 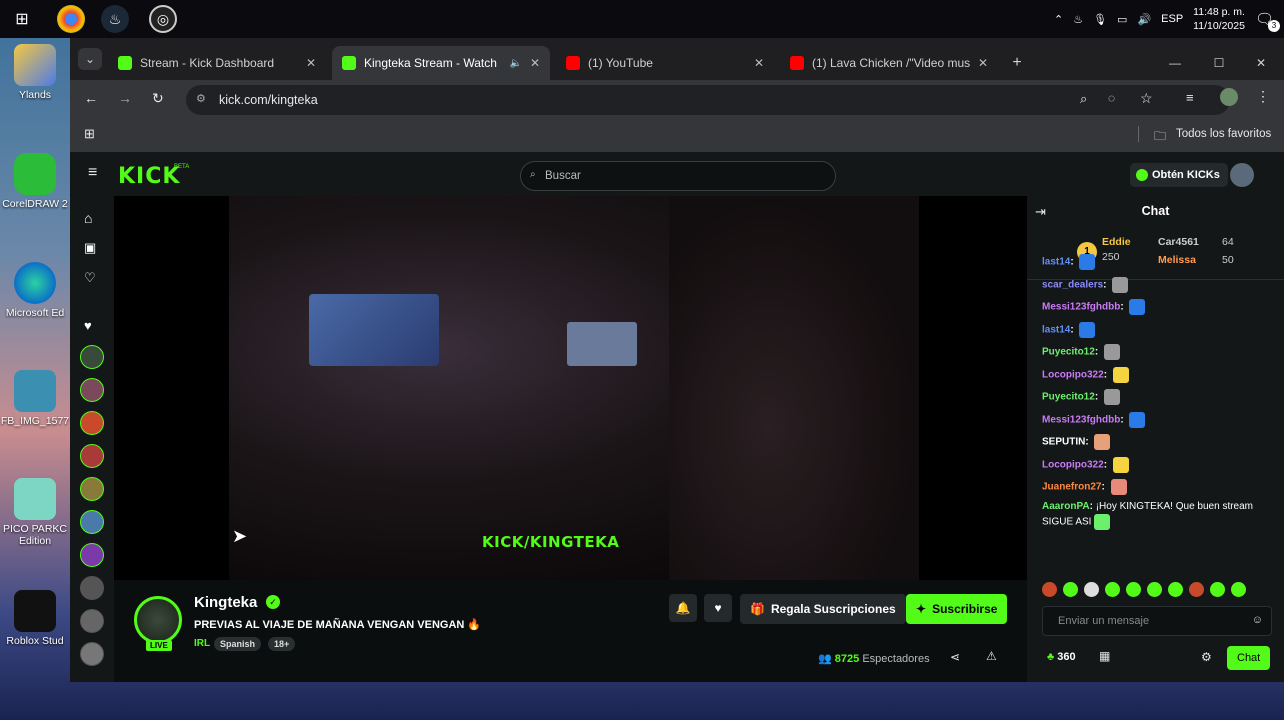 What do you see at coordinates (823, 609) in the screenshot?
I see `gift-subs-button: 🎁 Regala Suscripciones` at bounding box center [823, 609].